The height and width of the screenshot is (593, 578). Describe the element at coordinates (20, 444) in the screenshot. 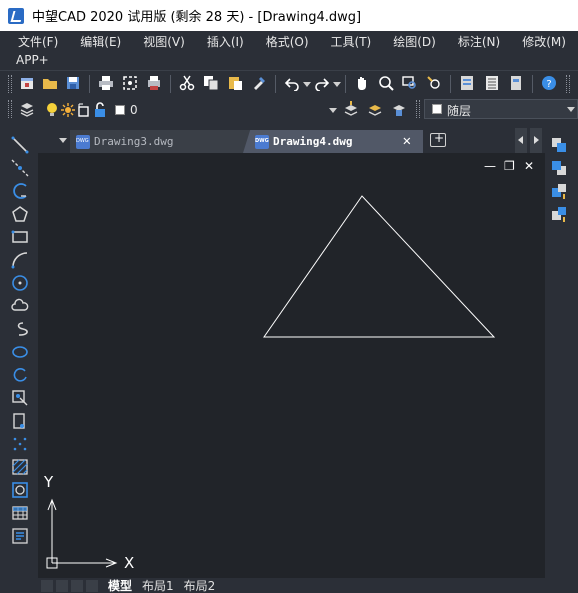

I see `point-icon` at that location.